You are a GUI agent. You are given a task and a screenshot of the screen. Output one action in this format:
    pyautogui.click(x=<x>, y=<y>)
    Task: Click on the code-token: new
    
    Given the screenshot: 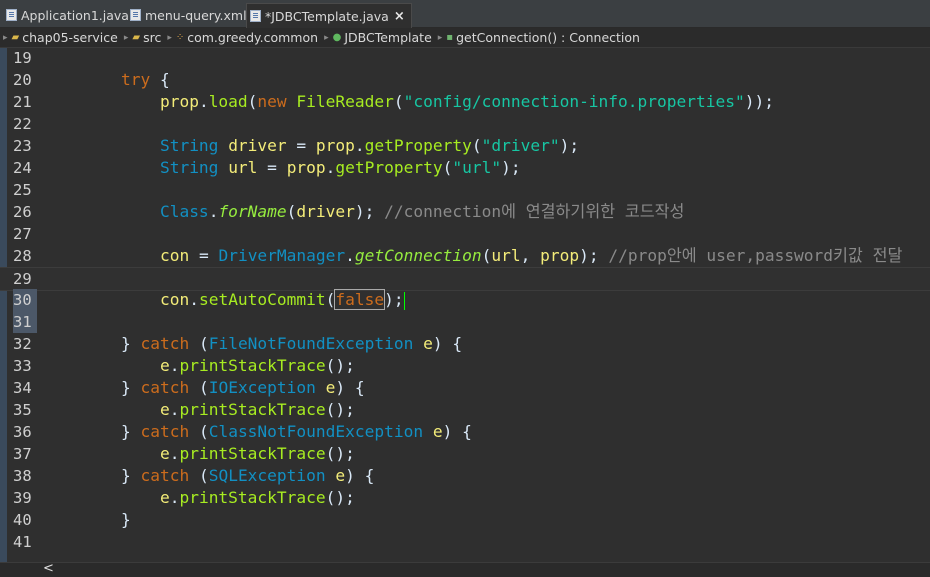 What is the action you would take?
    pyautogui.click(x=272, y=101)
    